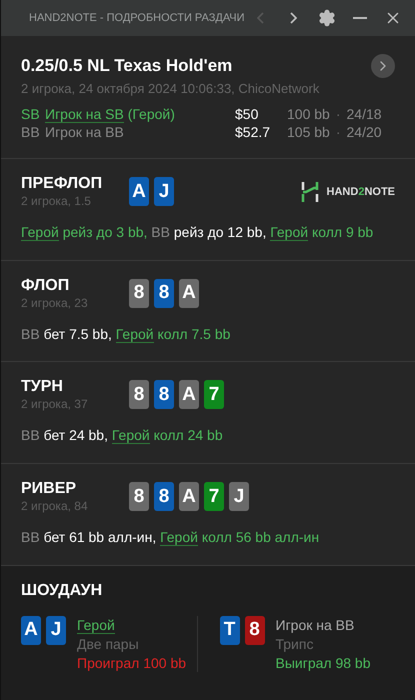 The width and height of the screenshot is (415, 700). What do you see at coordinates (364, 132) in the screenshot?
I see `player-stats: 24/20` at bounding box center [364, 132].